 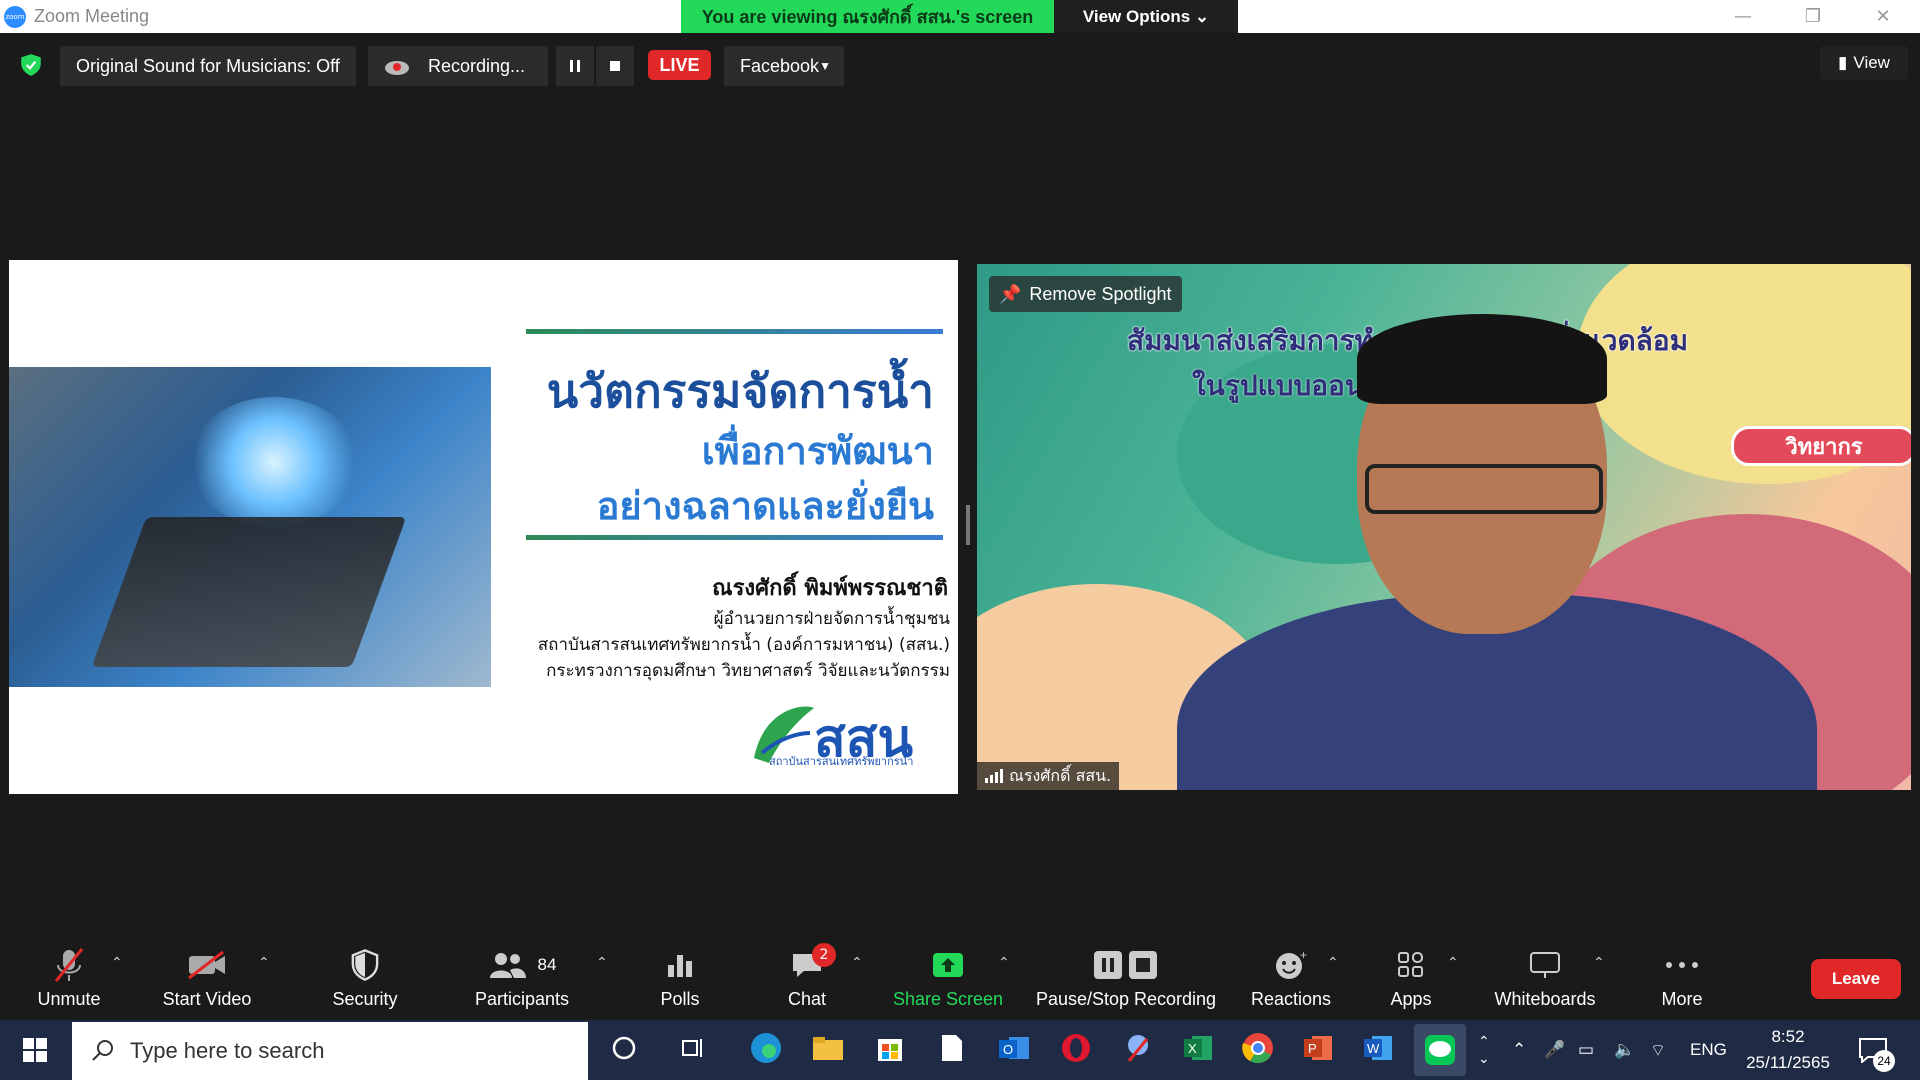 I want to click on audio-options-caret: ⌃, so click(x=117, y=963).